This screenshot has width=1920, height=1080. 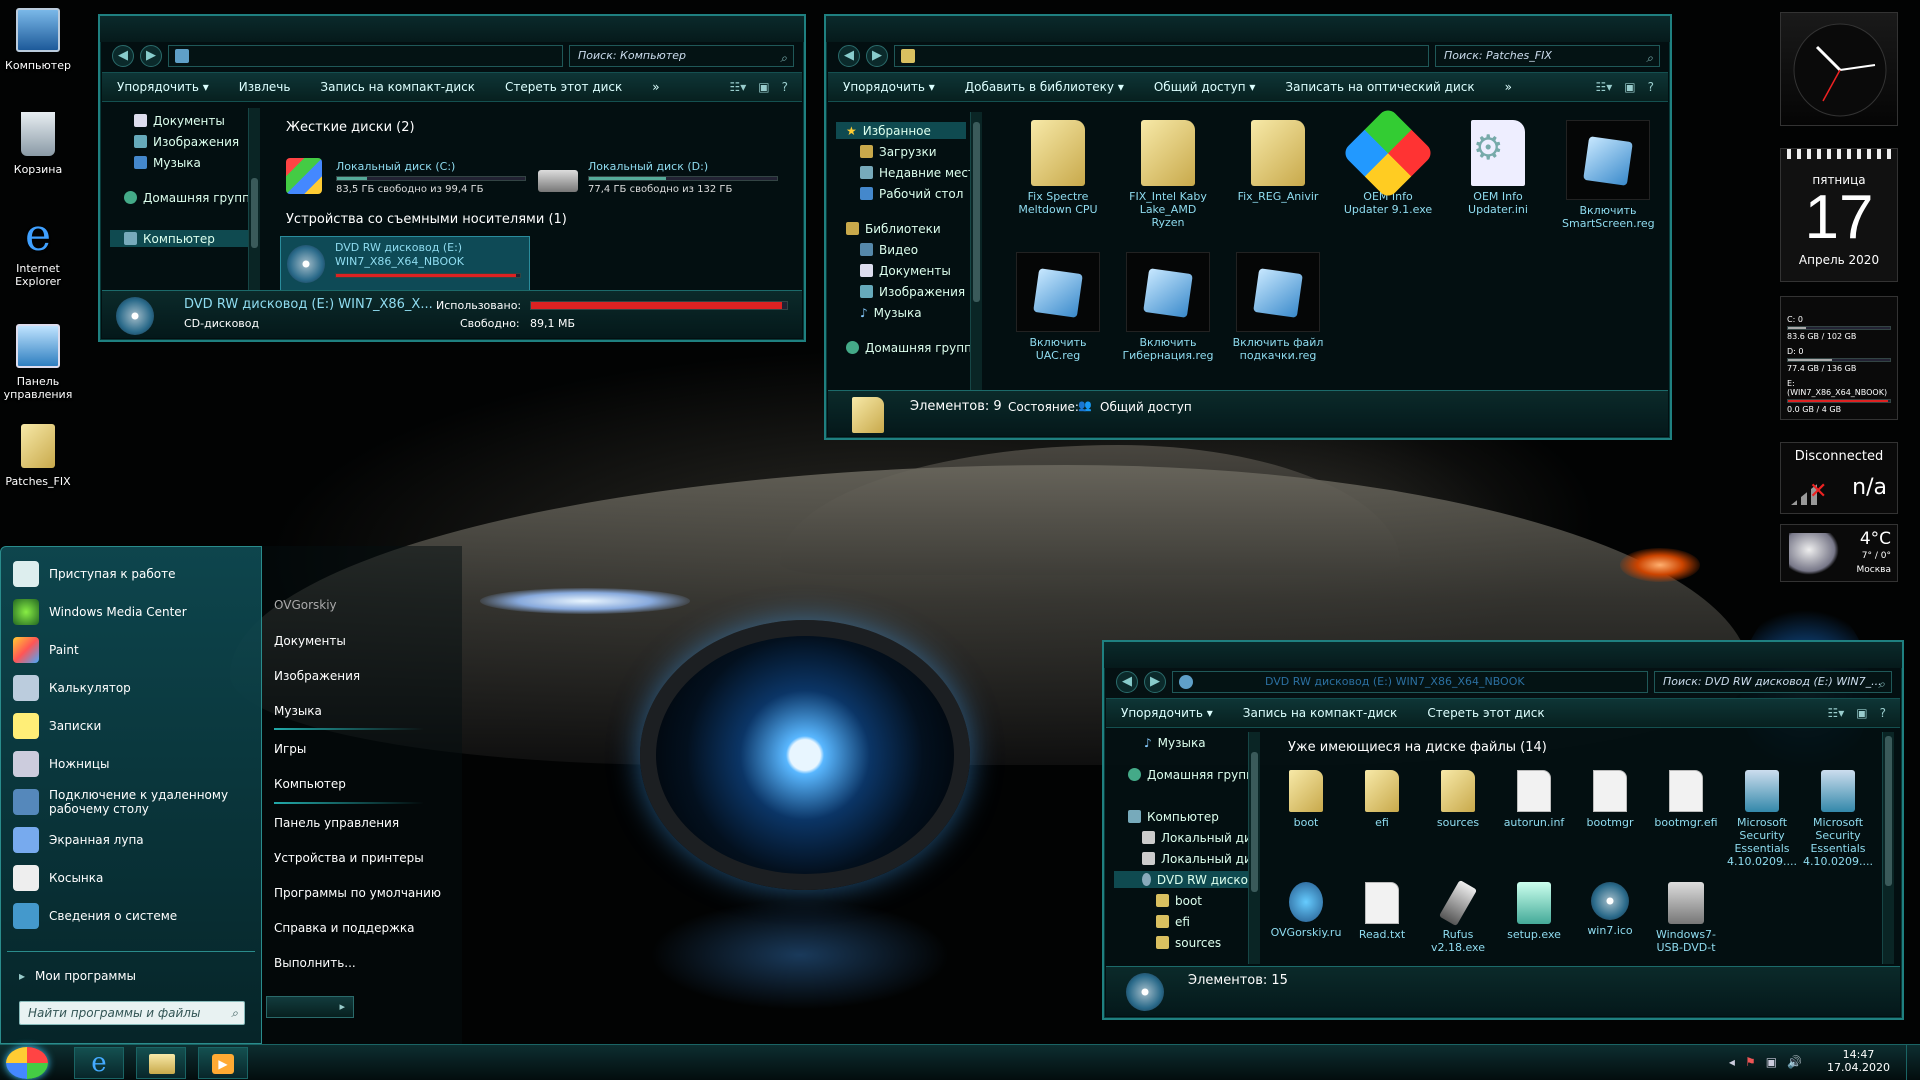 I want to click on address-bar, so click(x=1161, y=56).